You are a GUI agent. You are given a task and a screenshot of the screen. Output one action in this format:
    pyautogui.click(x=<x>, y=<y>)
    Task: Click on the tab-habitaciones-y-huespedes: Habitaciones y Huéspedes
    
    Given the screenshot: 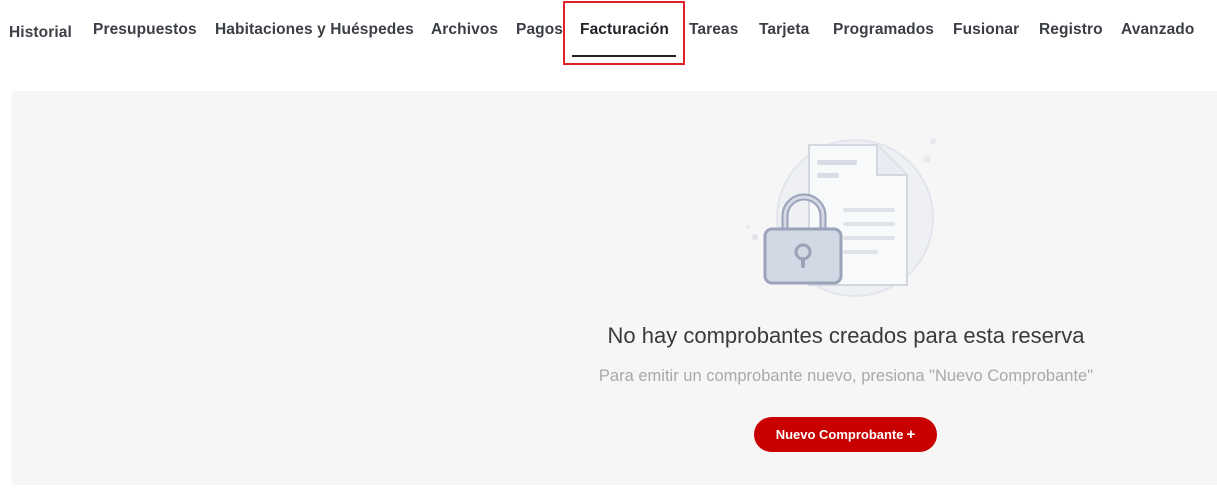 What is the action you would take?
    pyautogui.click(x=314, y=30)
    